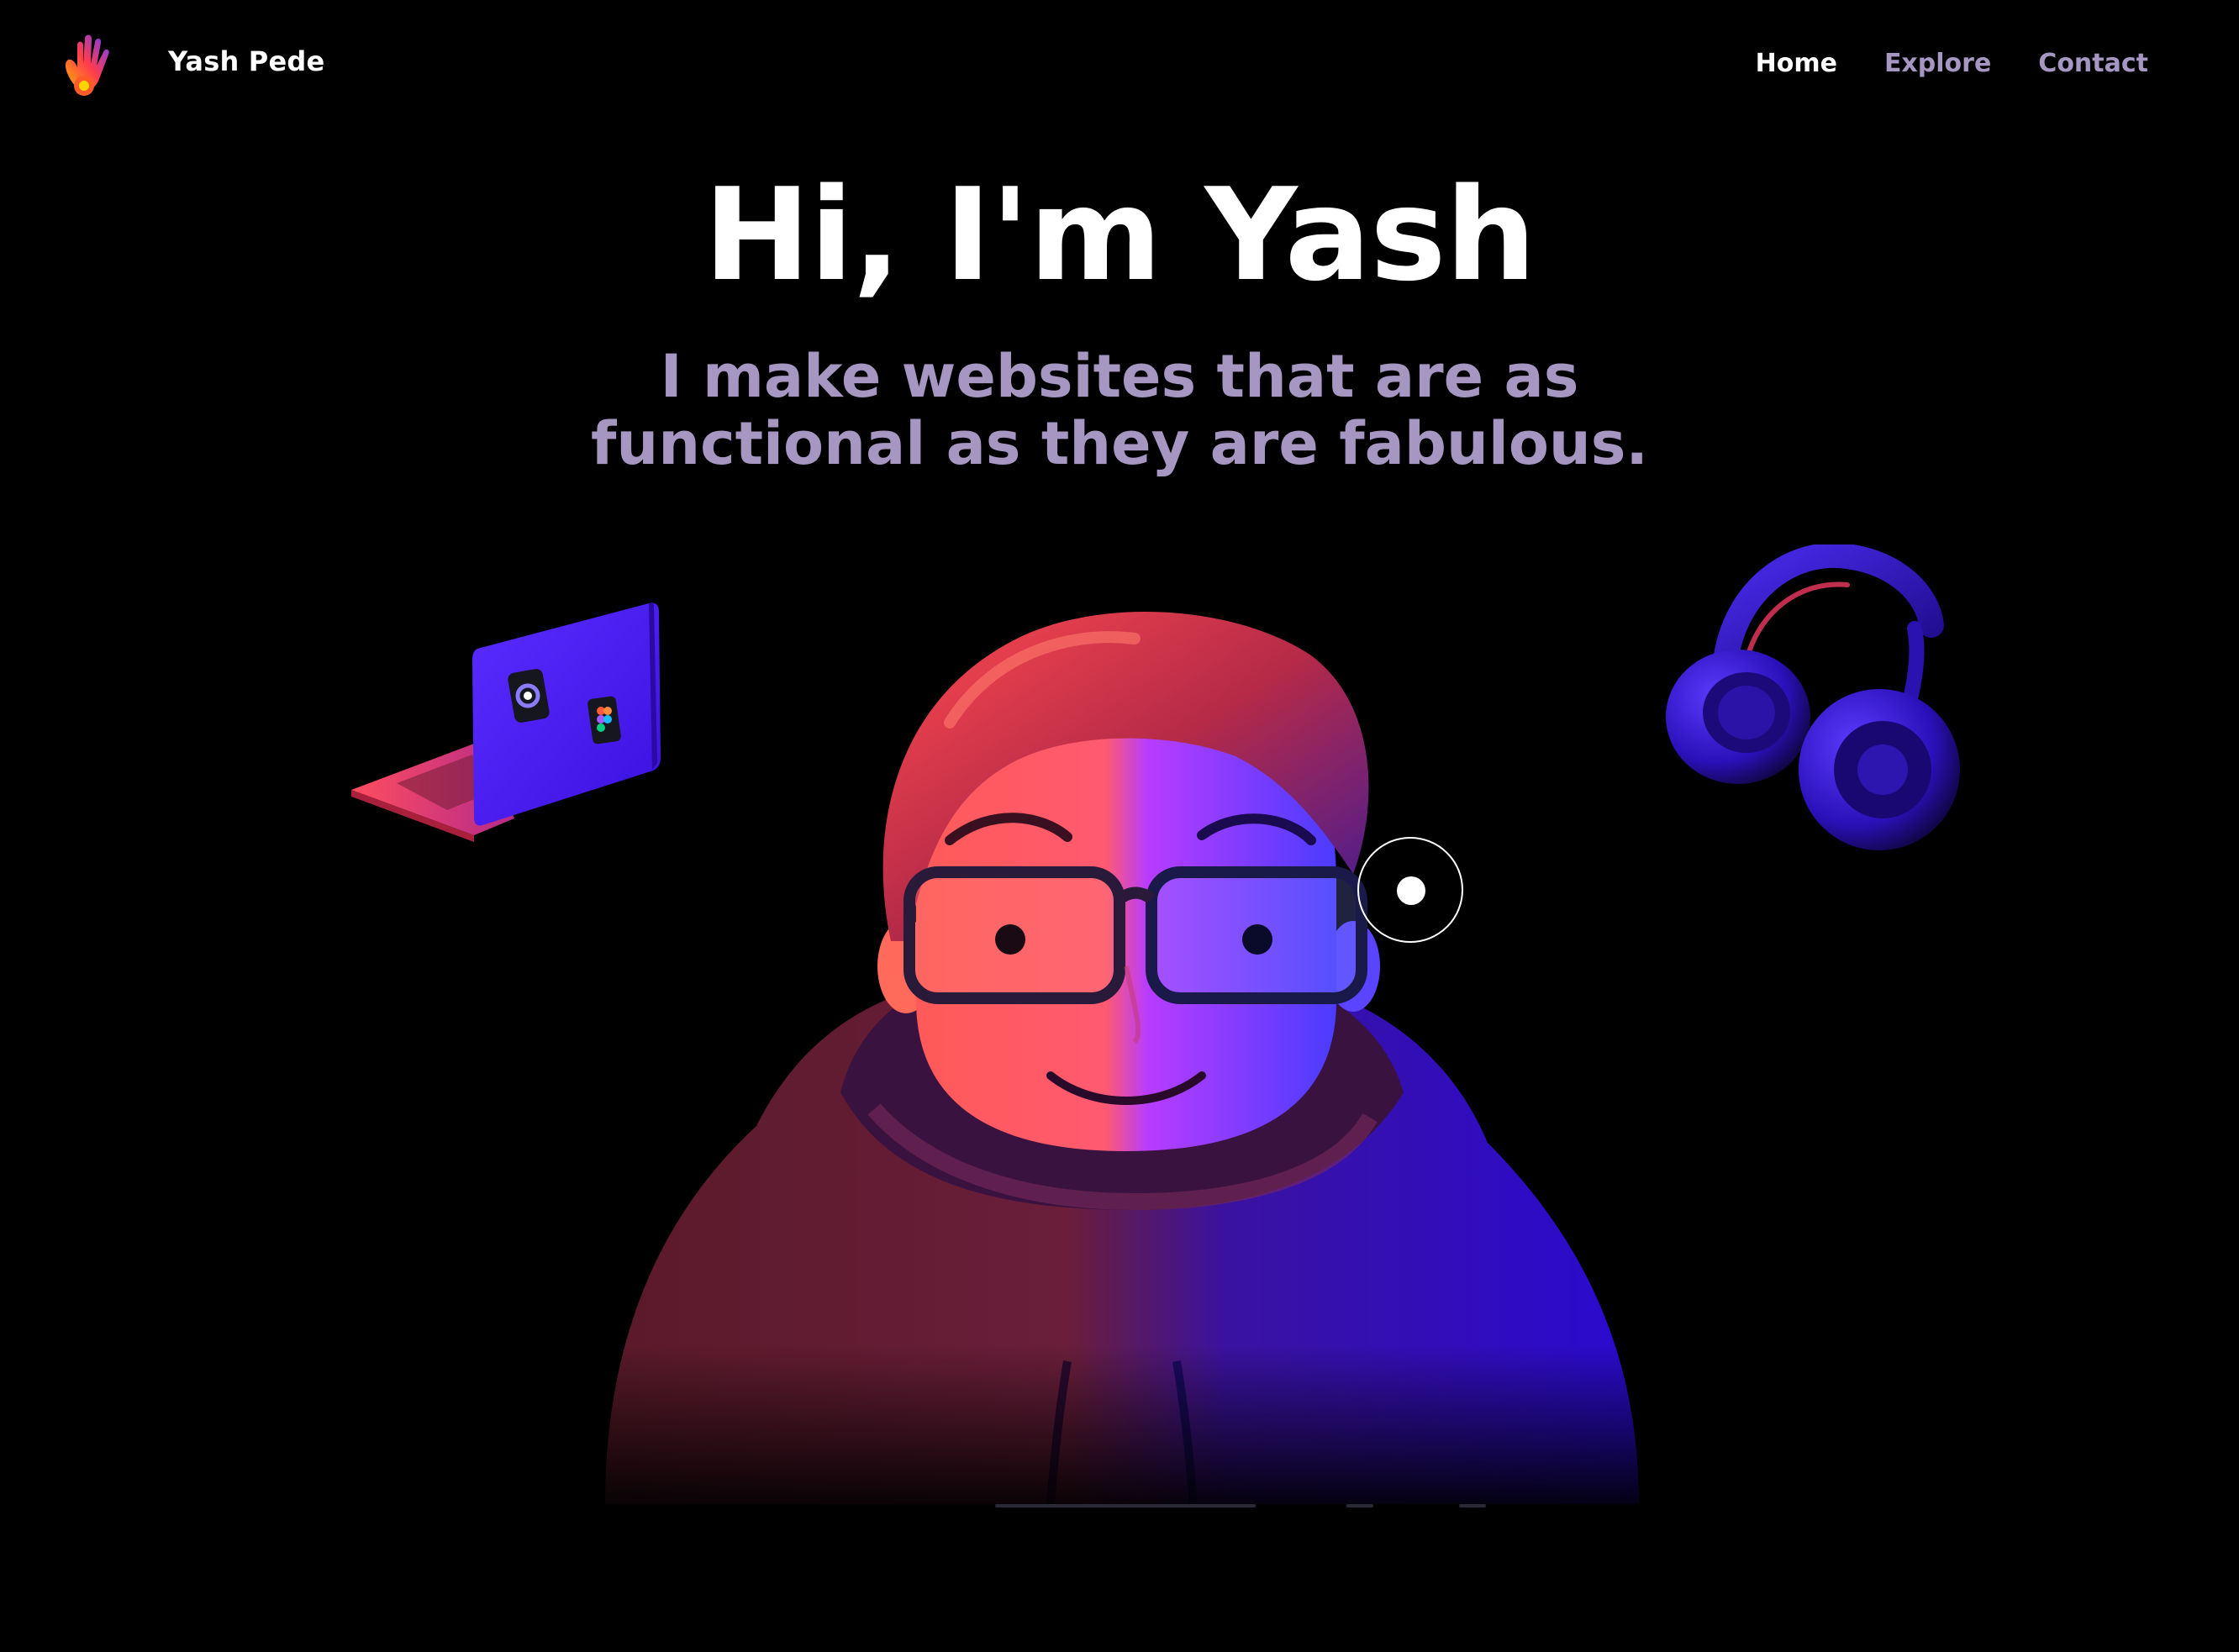 Image resolution: width=2239 pixels, height=1652 pixels. I want to click on brand-name: Yash Pede, so click(246, 61).